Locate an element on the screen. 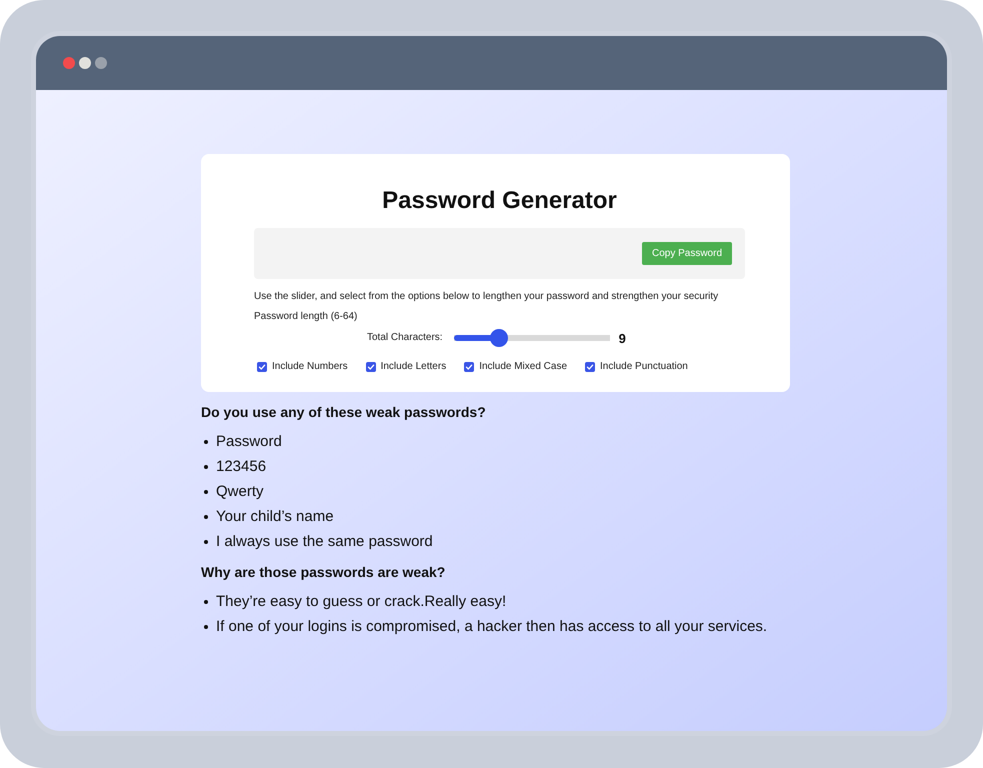  list-item-text: Your child’s name is located at coordinates (275, 516).